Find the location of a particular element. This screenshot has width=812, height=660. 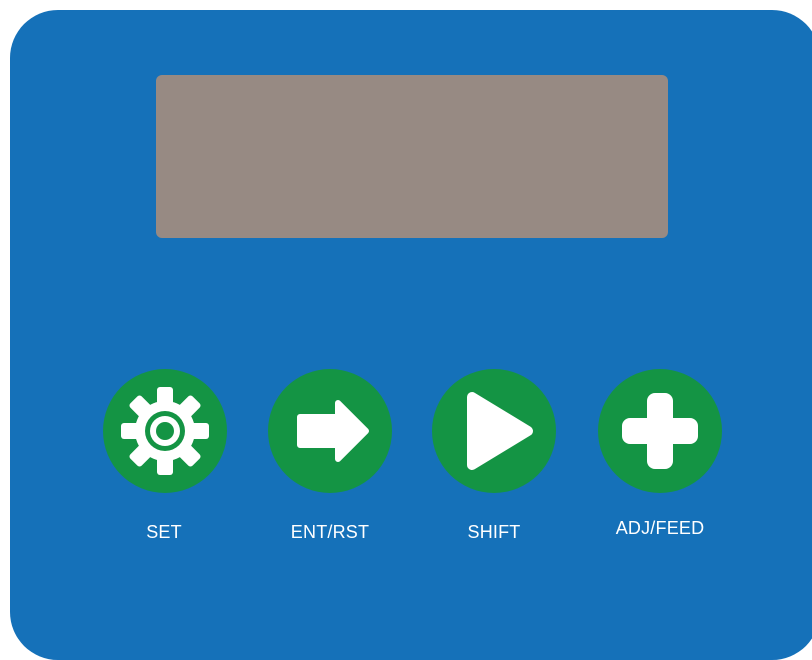

shift-label: SHIFT is located at coordinates (494, 532).